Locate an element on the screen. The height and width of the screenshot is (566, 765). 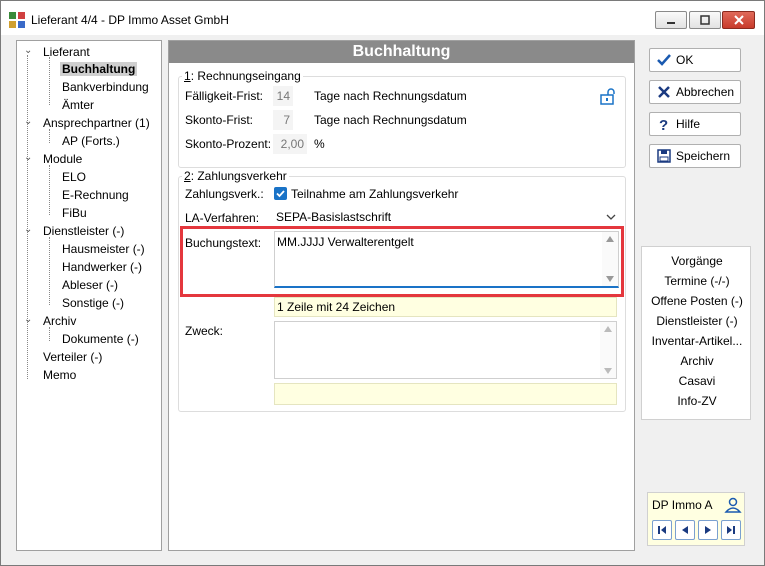
la-verfahren-label: LA-Verfahren: is located at coordinates (222, 218).